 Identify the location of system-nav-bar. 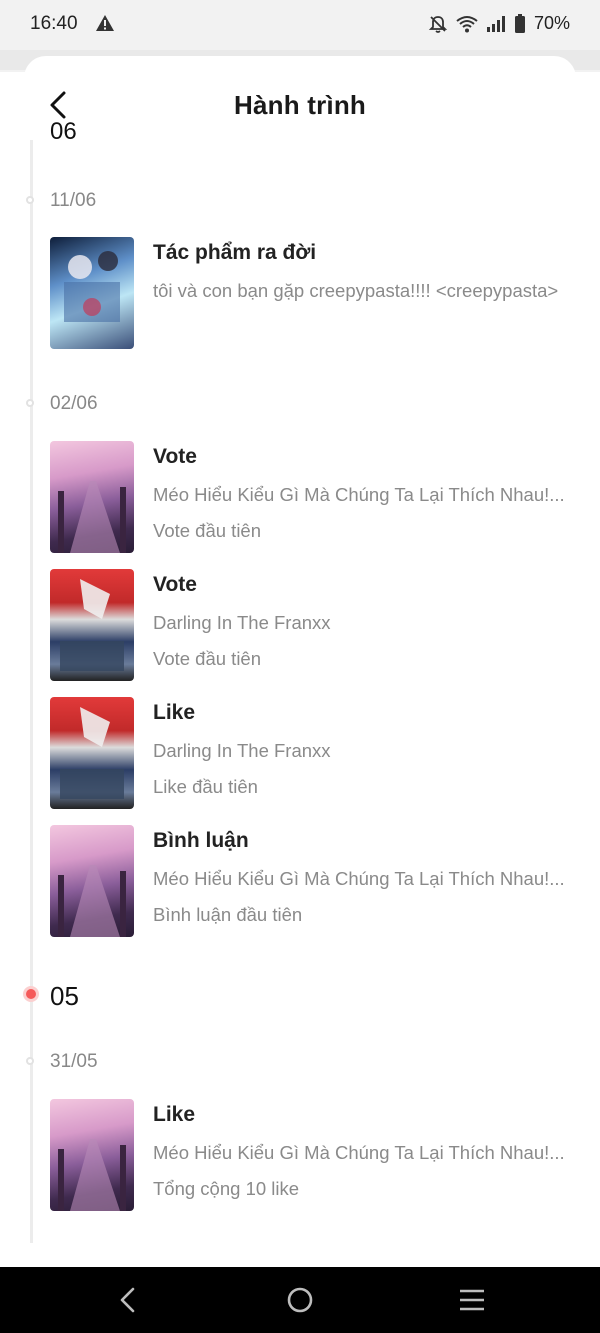
(300, 1300).